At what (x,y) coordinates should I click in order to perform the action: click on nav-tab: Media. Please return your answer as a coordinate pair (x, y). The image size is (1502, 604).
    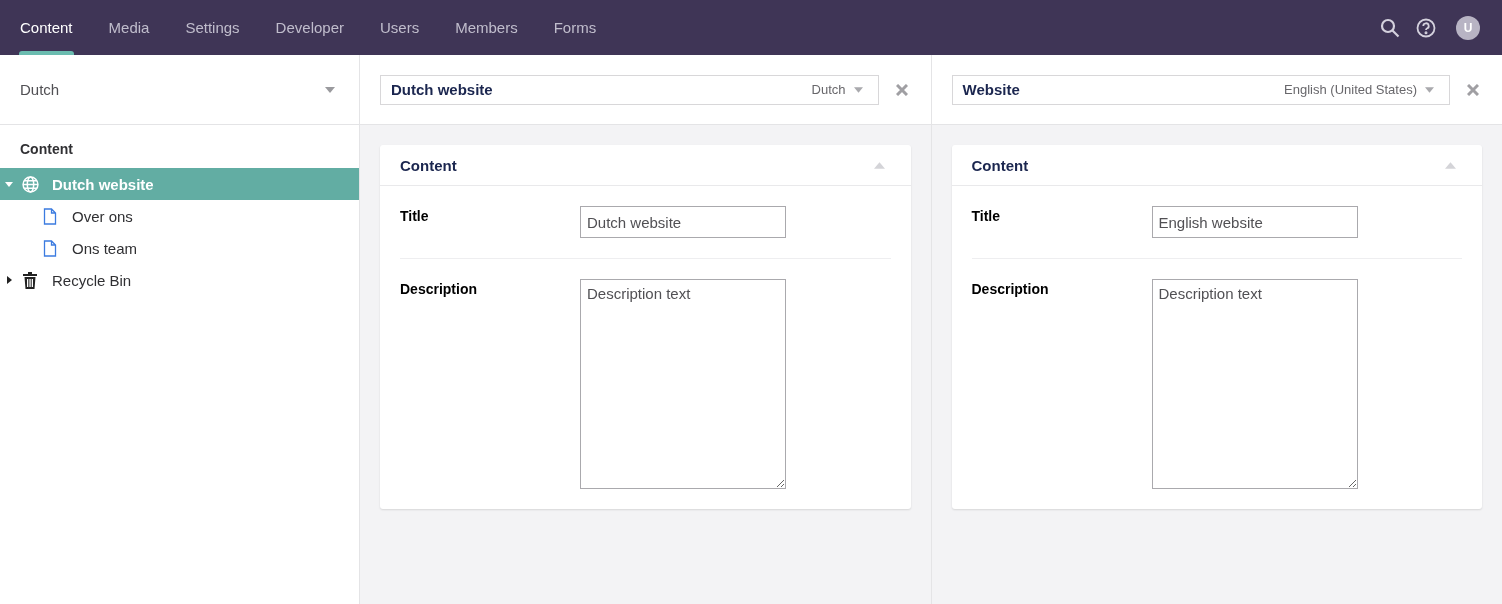
    Looking at the image, I should click on (129, 27).